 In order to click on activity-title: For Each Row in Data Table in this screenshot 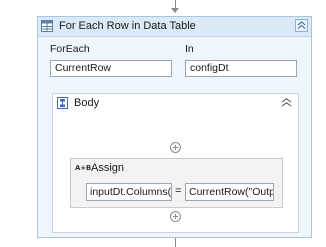, I will do `click(127, 26)`.